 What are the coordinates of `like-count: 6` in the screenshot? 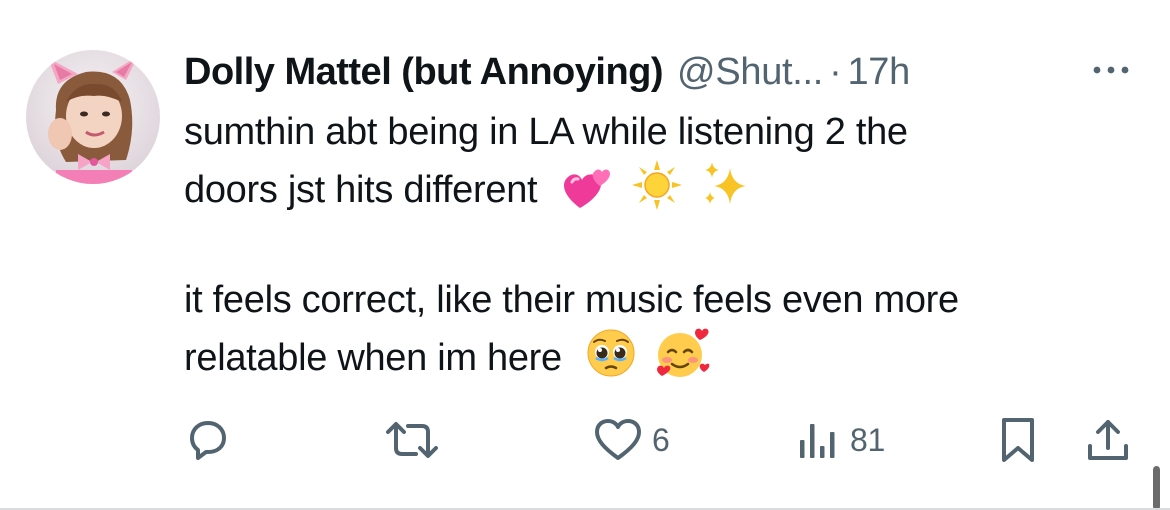 It's located at (661, 439).